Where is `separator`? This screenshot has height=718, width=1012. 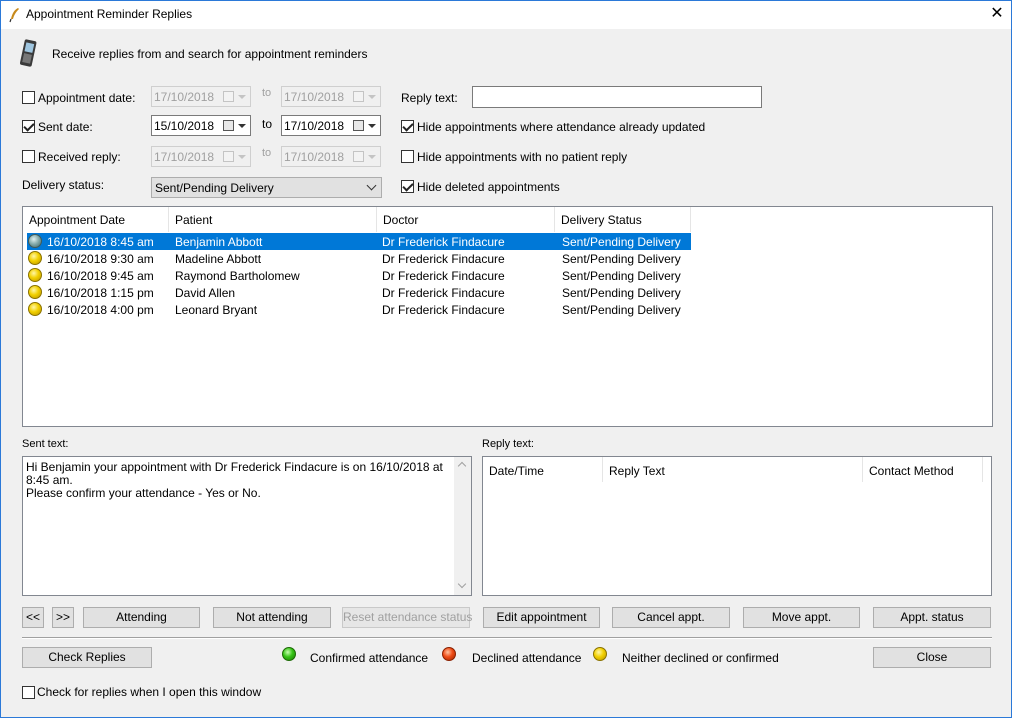 separator is located at coordinates (507, 638).